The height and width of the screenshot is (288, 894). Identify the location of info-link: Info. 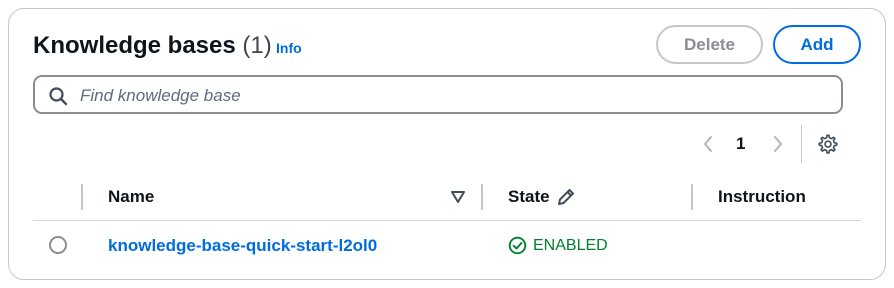
(289, 48).